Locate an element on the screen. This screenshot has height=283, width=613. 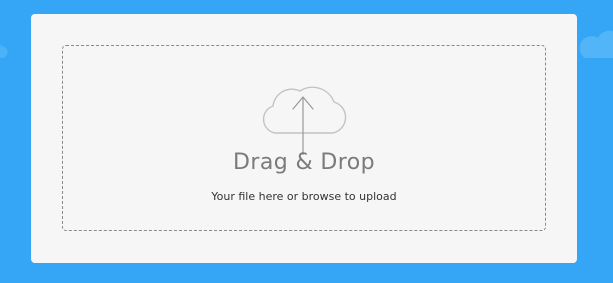
dropzone-title: Drag & Drop is located at coordinates (304, 162).